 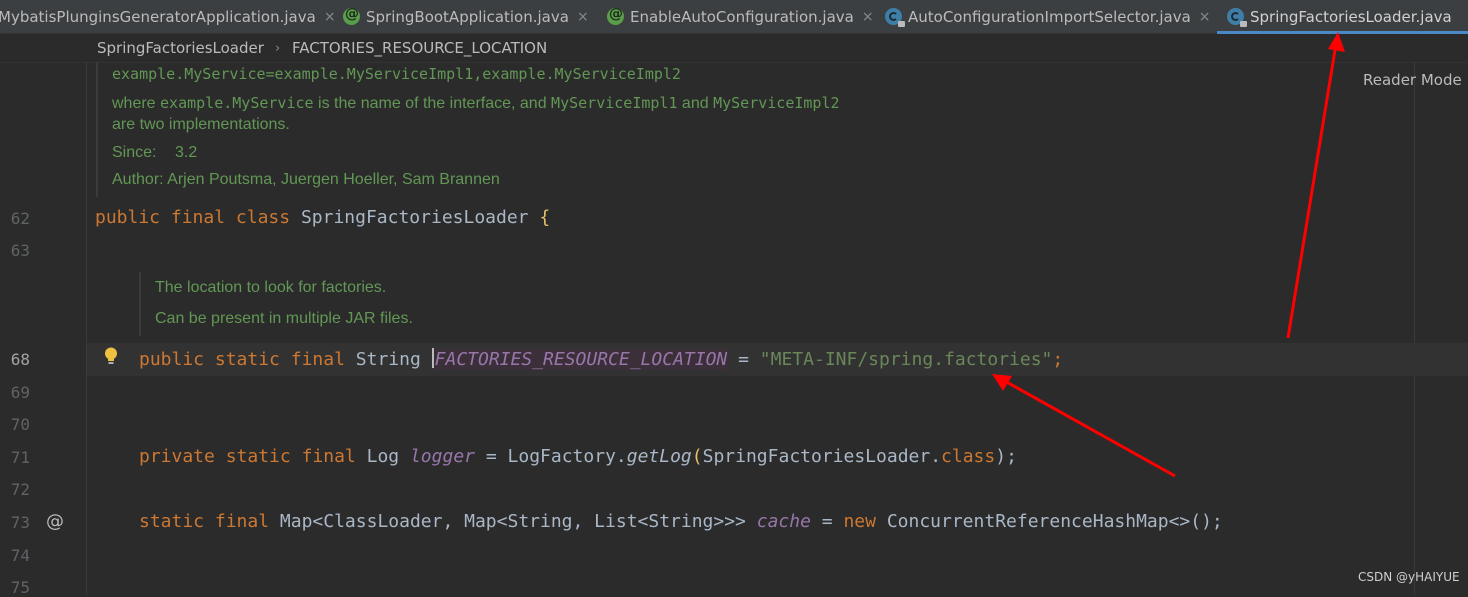 What do you see at coordinates (55, 521) in the screenshot?
I see `annotation-at-icon: @` at bounding box center [55, 521].